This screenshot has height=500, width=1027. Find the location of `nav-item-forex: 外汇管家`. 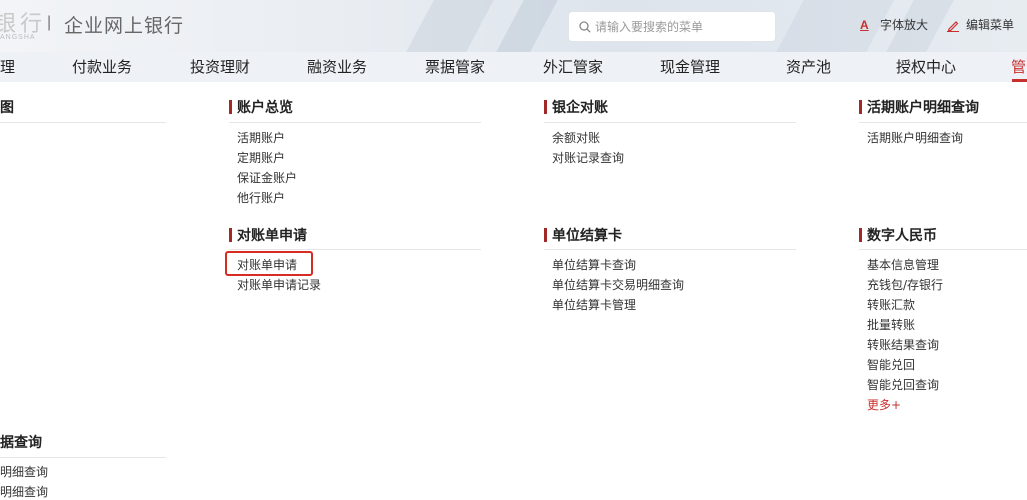

nav-item-forex: 外汇管家 is located at coordinates (573, 66).